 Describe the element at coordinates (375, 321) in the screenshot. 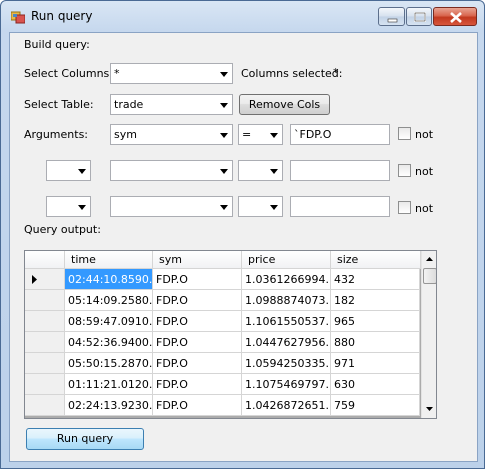

I see `table-cell: 965` at that location.